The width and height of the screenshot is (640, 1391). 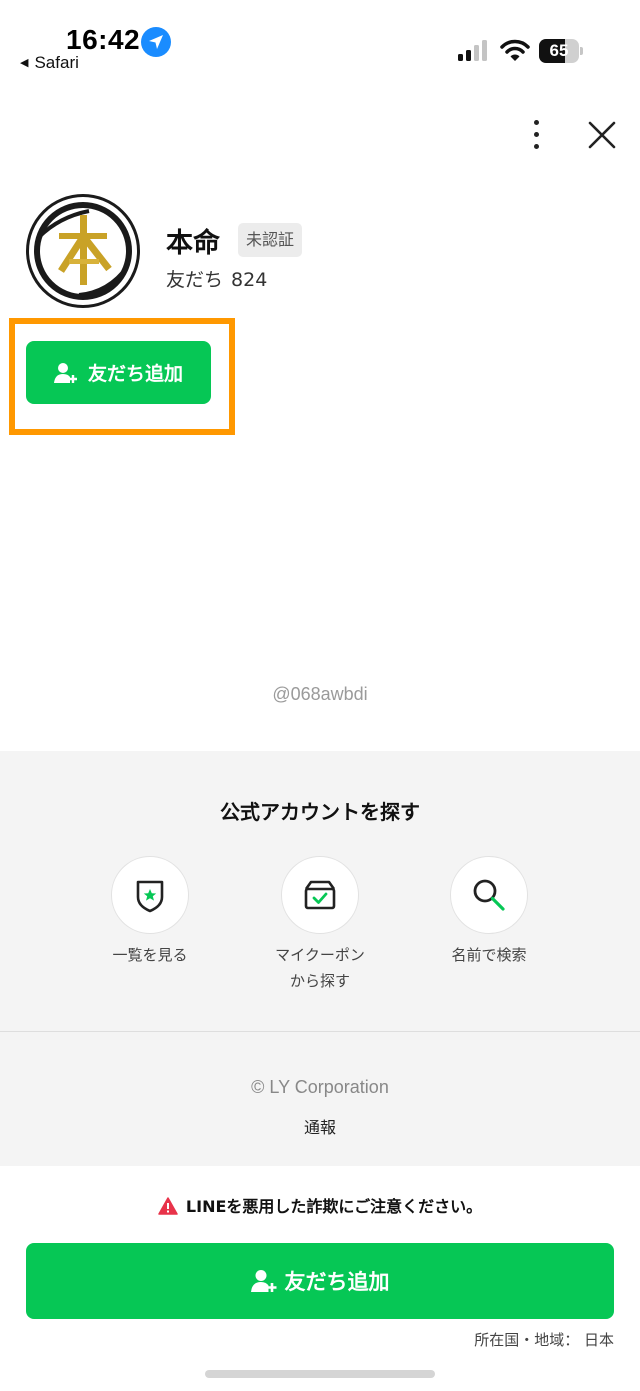 I want to click on add-friend-button: 友だち追加, so click(x=118, y=372).